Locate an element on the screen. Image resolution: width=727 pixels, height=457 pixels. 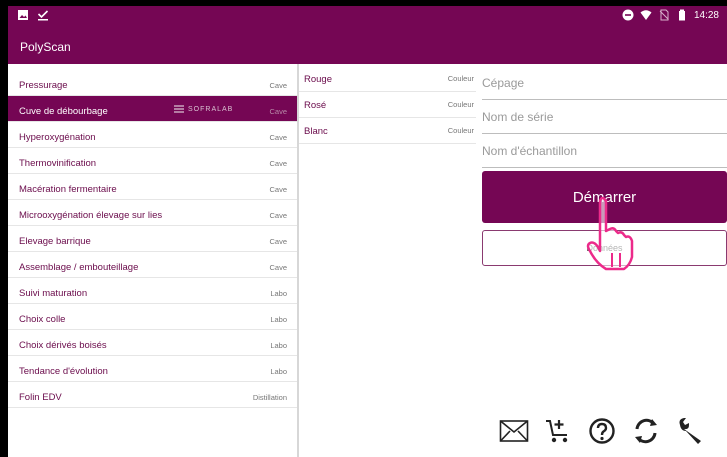
tap-hand-icon is located at coordinates (610, 233).